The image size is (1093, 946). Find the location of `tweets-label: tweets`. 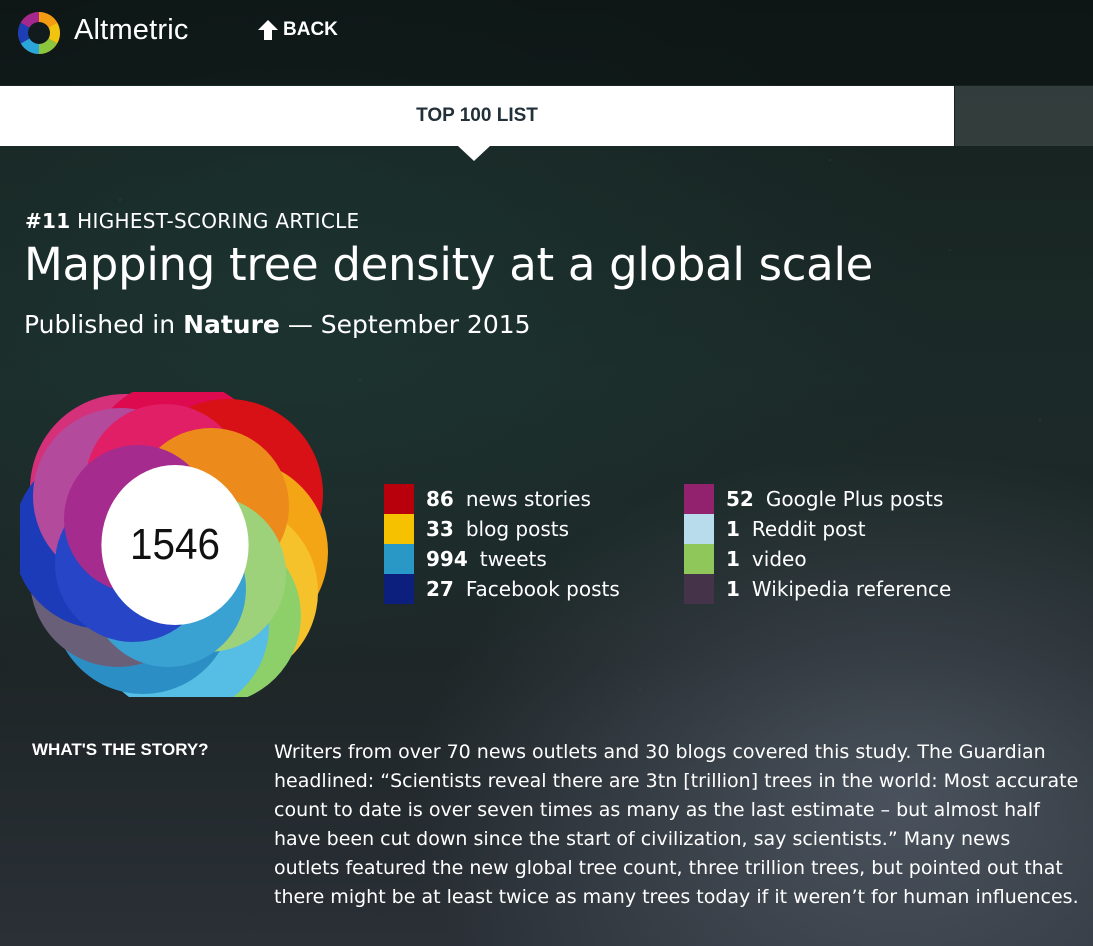

tweets-label: tweets is located at coordinates (513, 559).